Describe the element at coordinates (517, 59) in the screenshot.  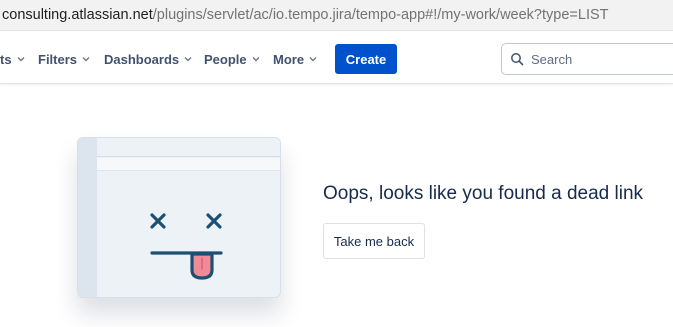
I see `search-icon` at that location.